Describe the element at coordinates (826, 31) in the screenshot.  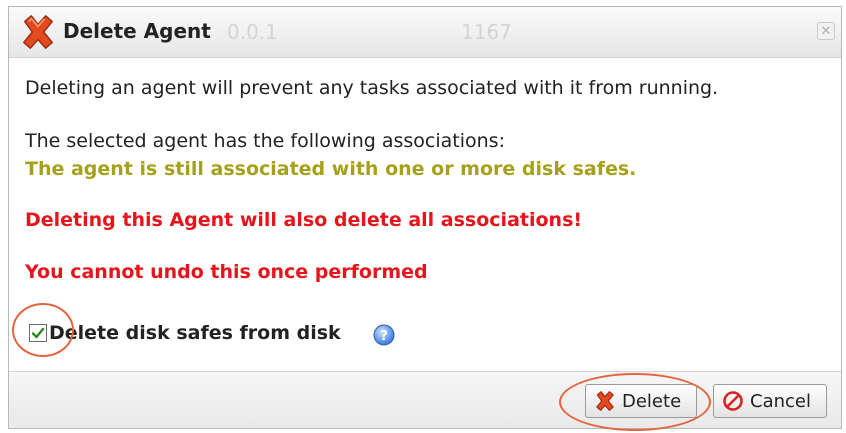
I see `close-button: ✕` at that location.